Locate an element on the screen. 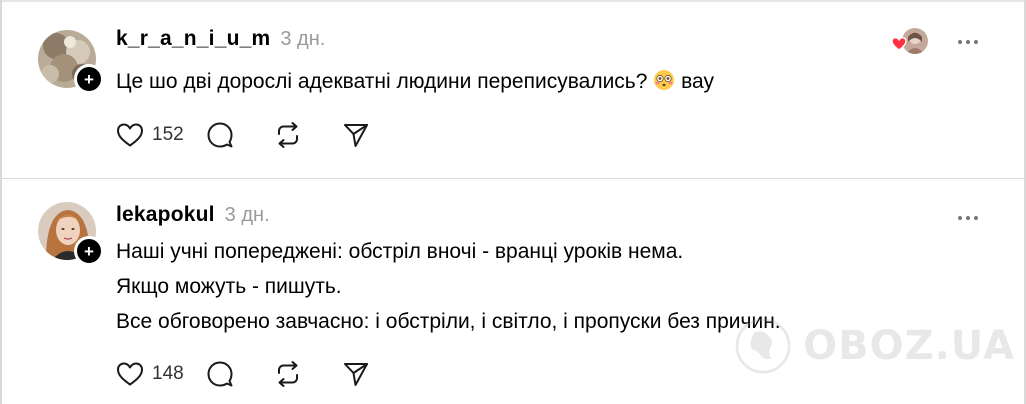 This screenshot has width=1026, height=404. oboz-globe-icon is located at coordinates (763, 346).